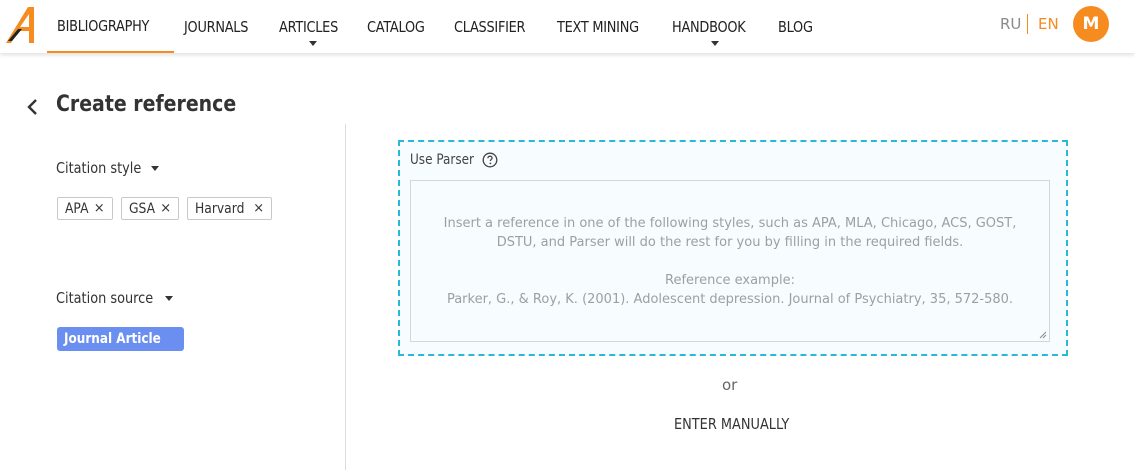 Image resolution: width=1135 pixels, height=470 pixels. I want to click on nav-catalog: CATALOG, so click(400, 26).